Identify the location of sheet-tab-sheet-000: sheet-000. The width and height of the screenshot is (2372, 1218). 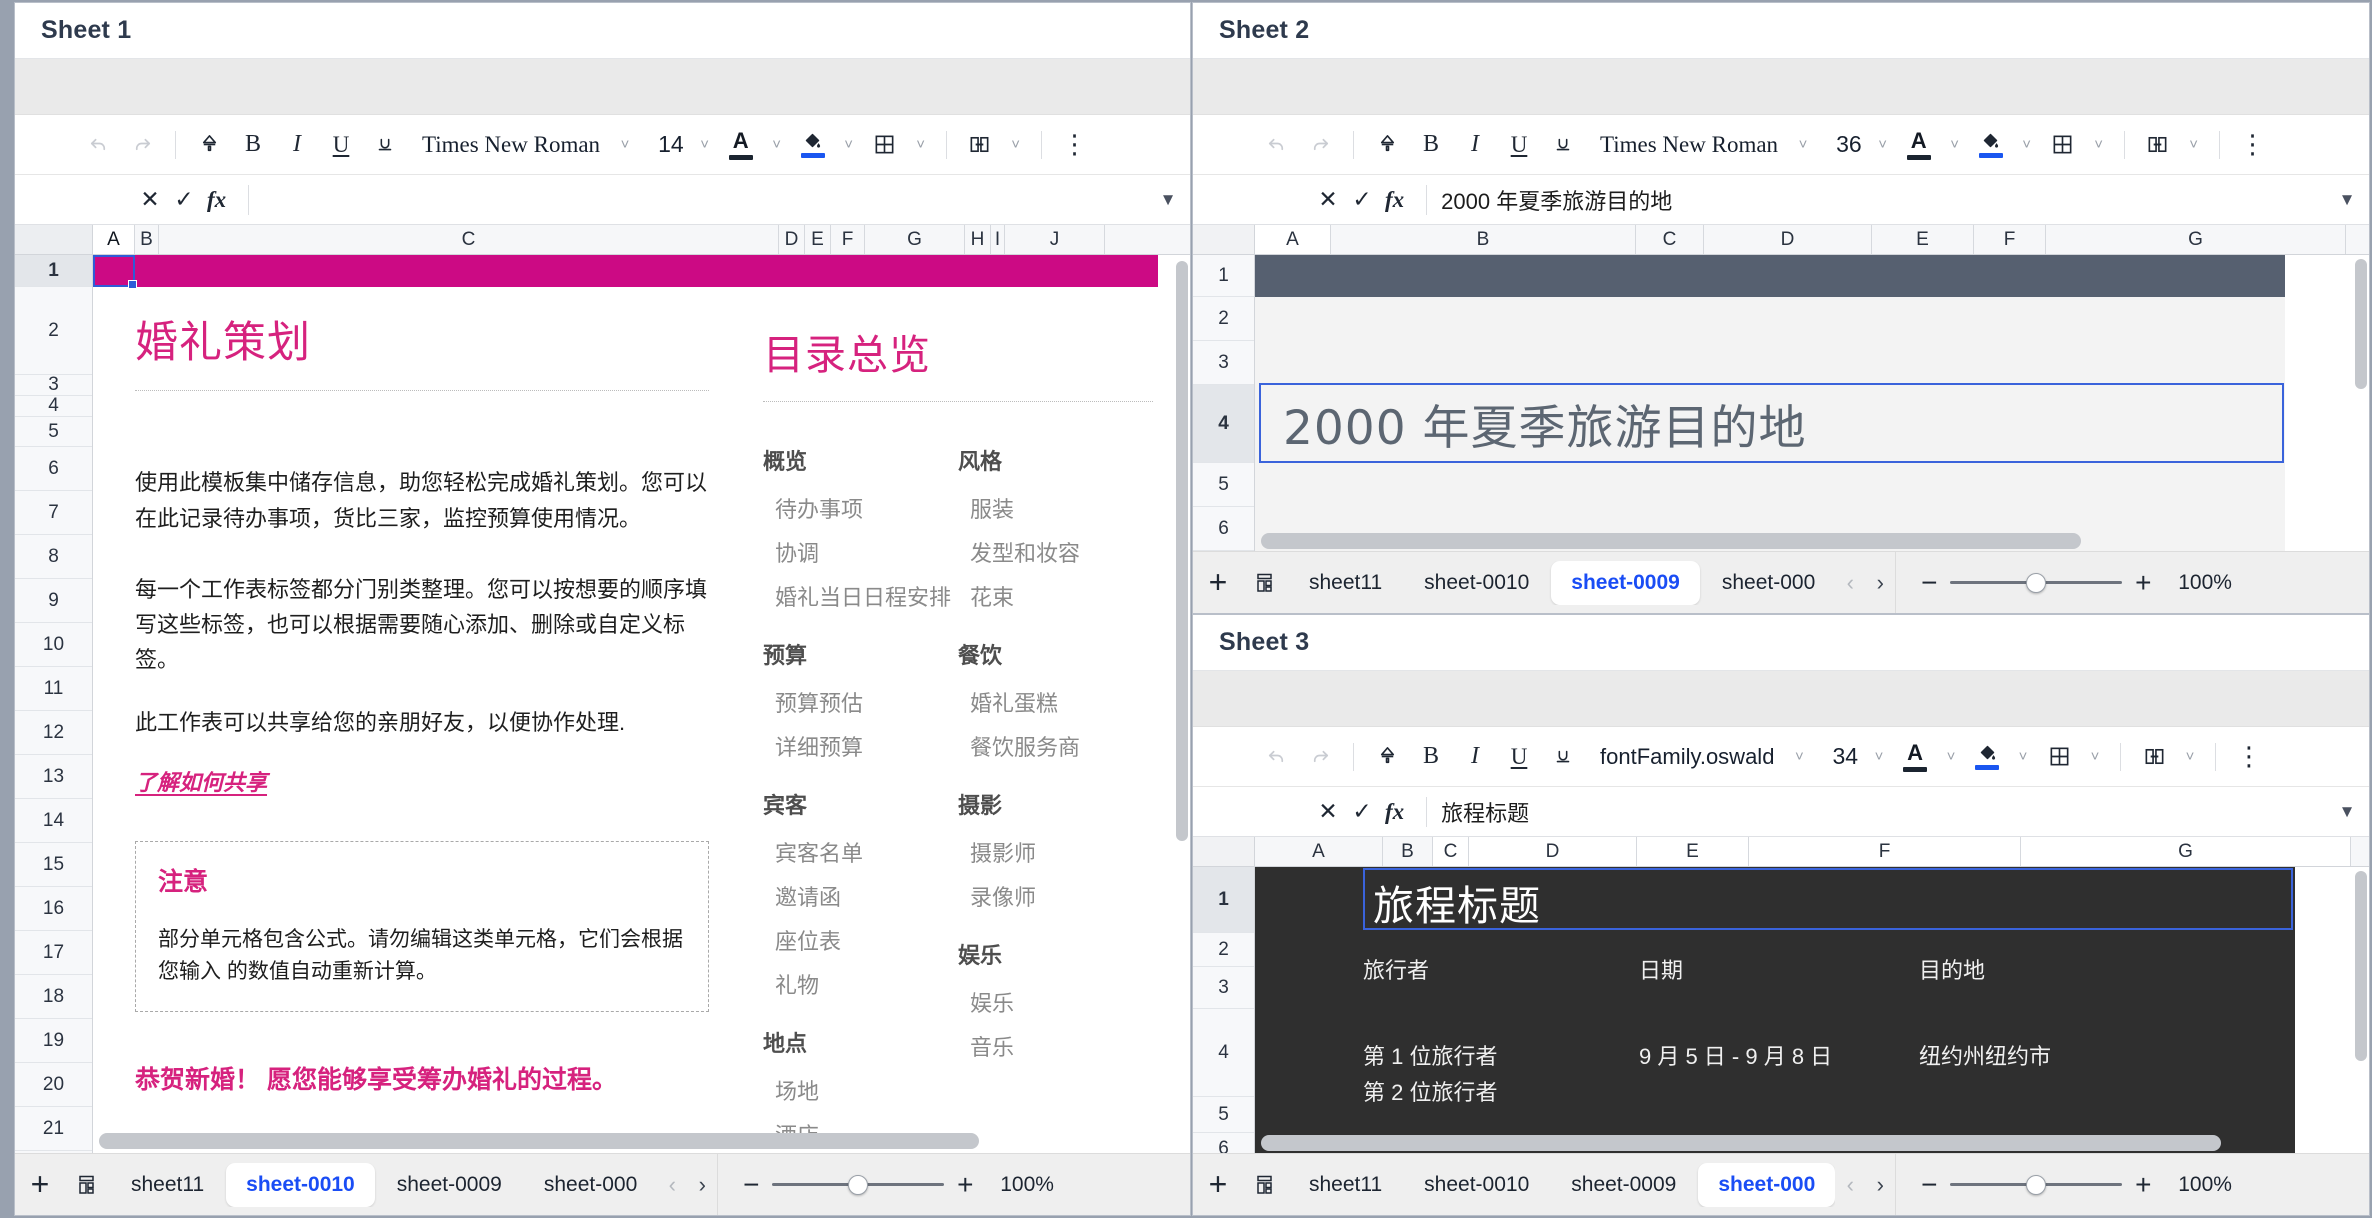
(590, 1185).